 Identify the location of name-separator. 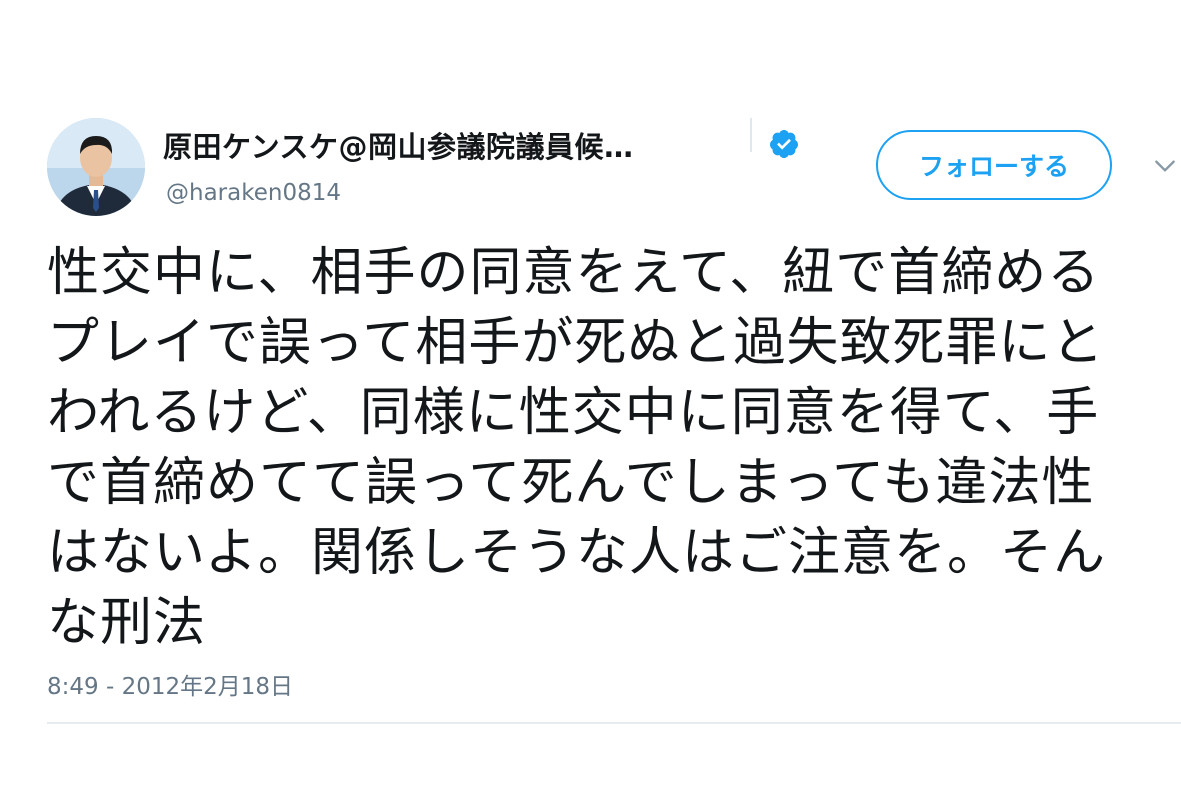
(751, 135).